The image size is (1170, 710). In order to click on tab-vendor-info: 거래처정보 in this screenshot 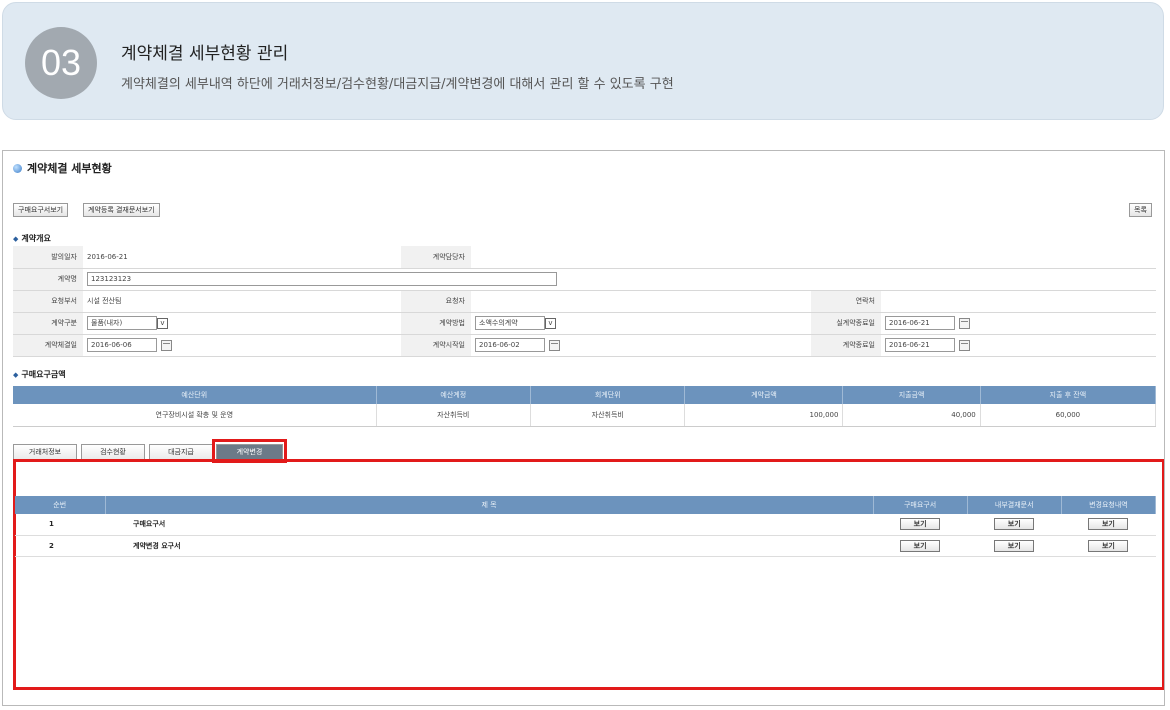, I will do `click(45, 452)`.